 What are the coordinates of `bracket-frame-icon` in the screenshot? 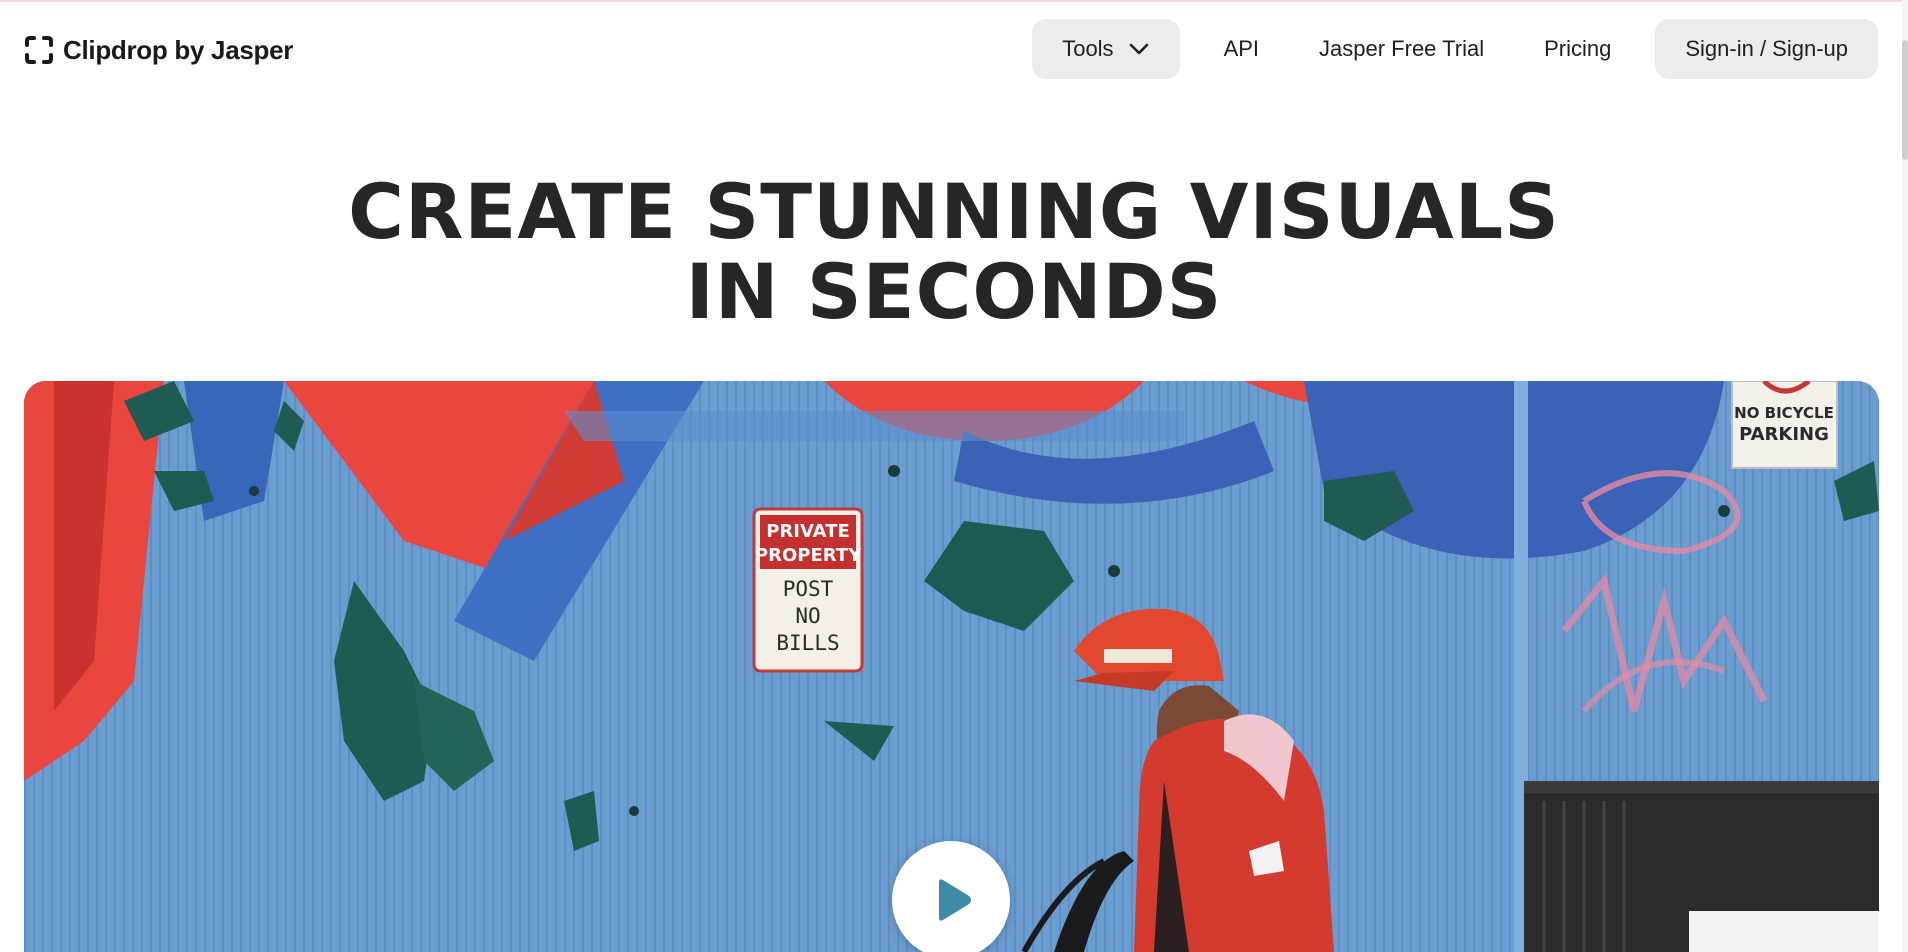 It's located at (39, 50).